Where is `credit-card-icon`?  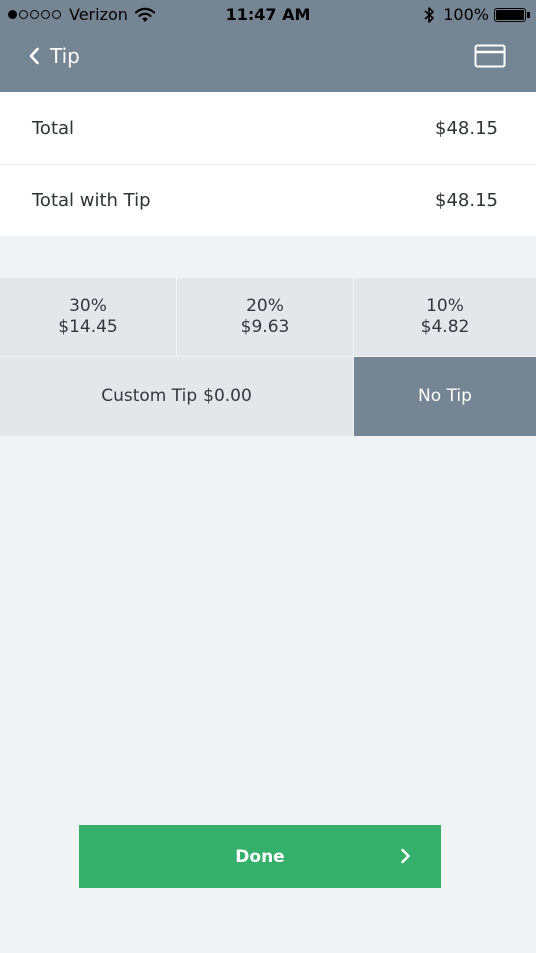 credit-card-icon is located at coordinates (490, 56).